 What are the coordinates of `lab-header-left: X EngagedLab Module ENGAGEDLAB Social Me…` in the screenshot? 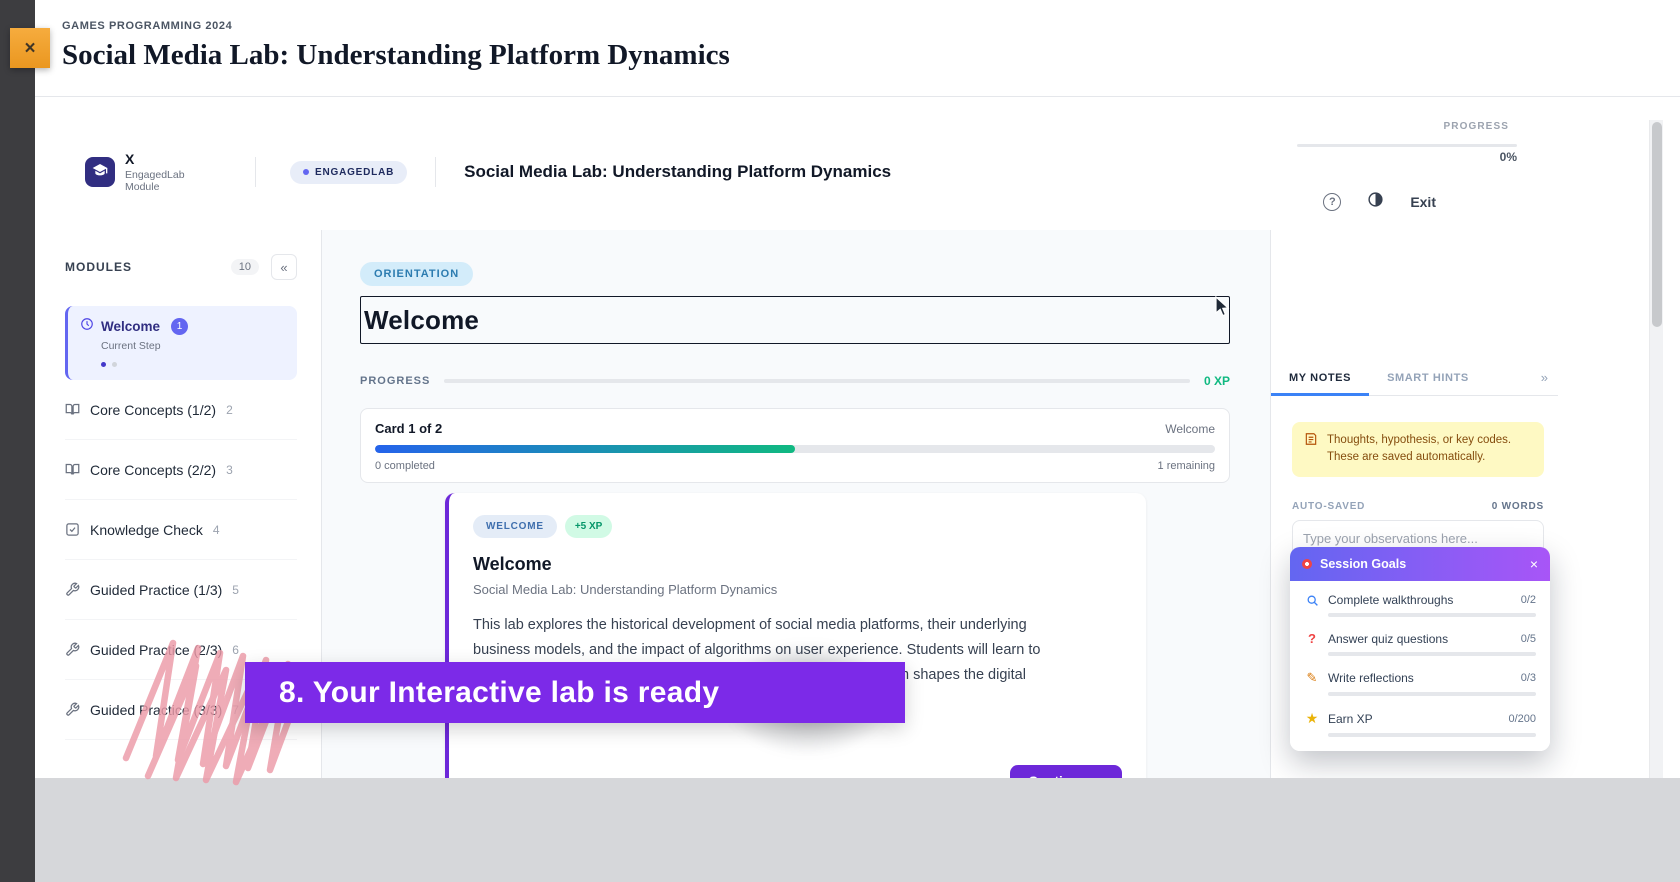 It's located at (488, 172).